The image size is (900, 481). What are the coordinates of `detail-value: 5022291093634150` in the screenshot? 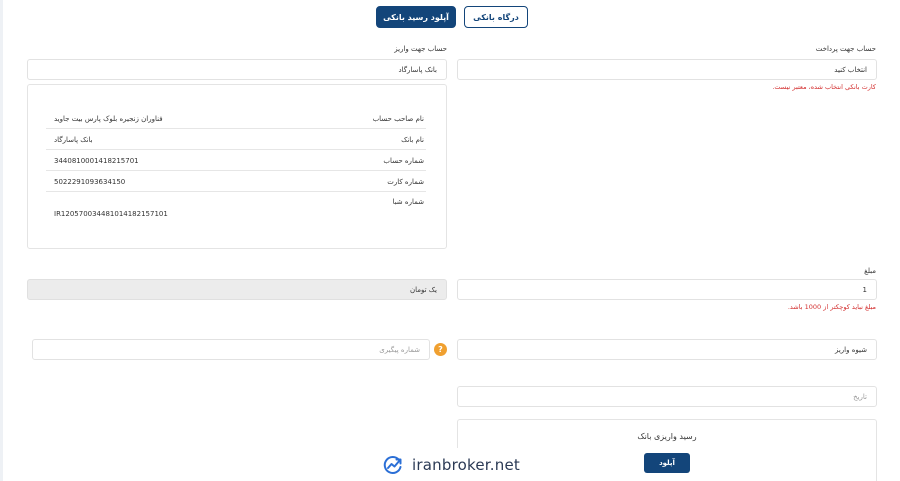 It's located at (90, 182).